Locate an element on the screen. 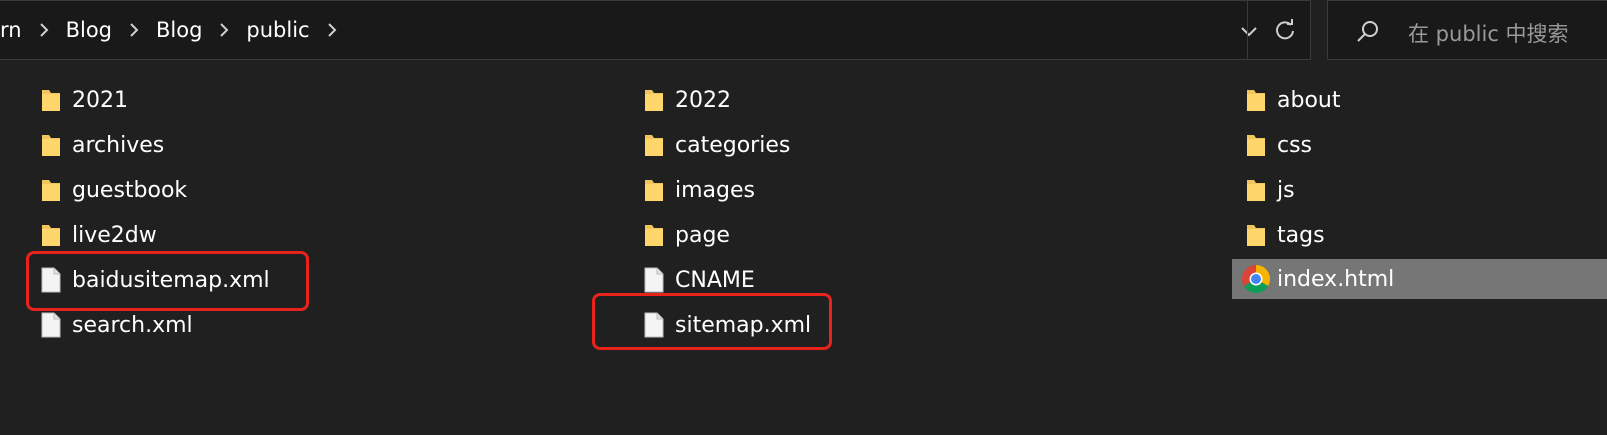 This screenshot has width=1607, height=435. item-label: index.html is located at coordinates (1336, 279).